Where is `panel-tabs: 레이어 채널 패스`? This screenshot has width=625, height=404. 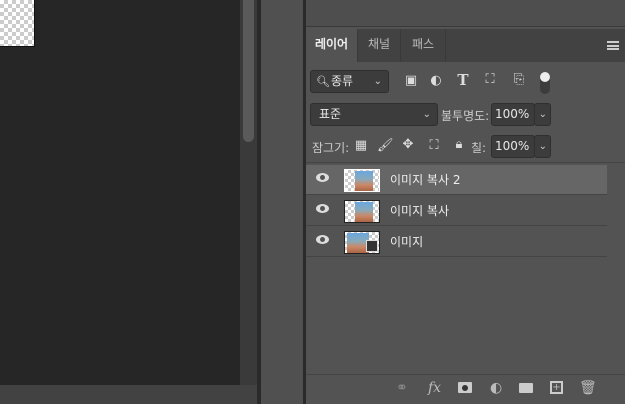 panel-tabs: 레이어 채널 패스 is located at coordinates (465, 45).